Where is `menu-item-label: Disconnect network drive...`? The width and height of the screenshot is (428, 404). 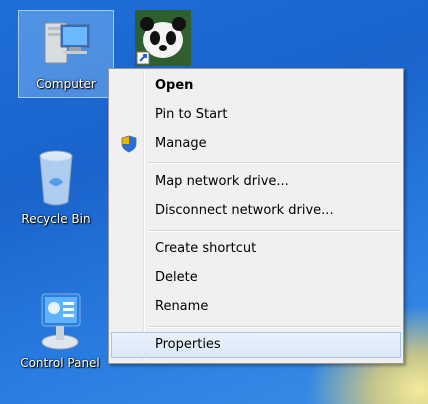 menu-item-label: Disconnect network drive... is located at coordinates (244, 210).